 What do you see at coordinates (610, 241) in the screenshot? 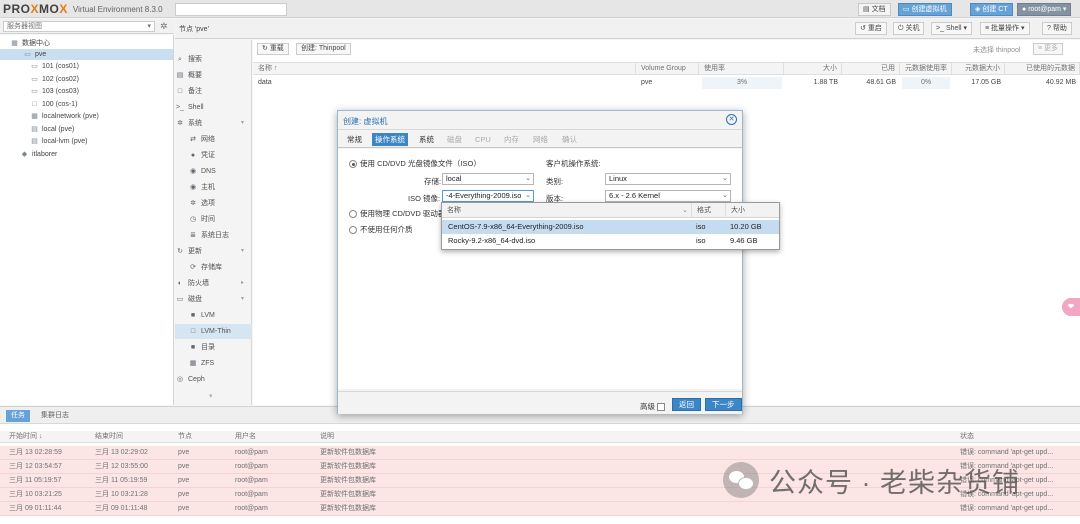
I see `iso-option-rocky: Rocky-9.2-x86_64-dvd.iso iso 9.46 GB` at bounding box center [610, 241].